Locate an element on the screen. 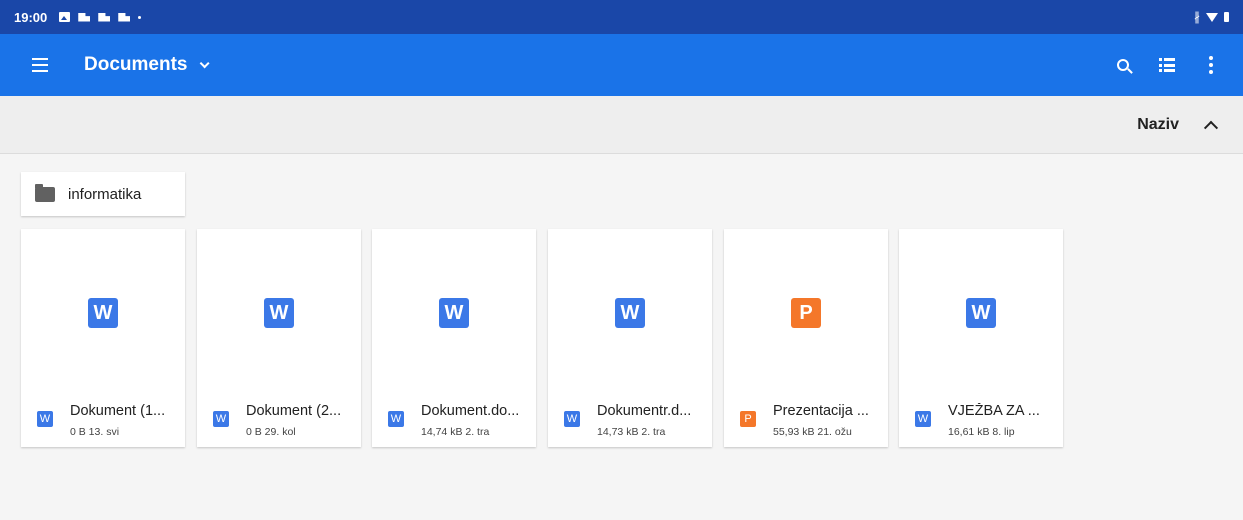  search-icon is located at coordinates (1123, 65).